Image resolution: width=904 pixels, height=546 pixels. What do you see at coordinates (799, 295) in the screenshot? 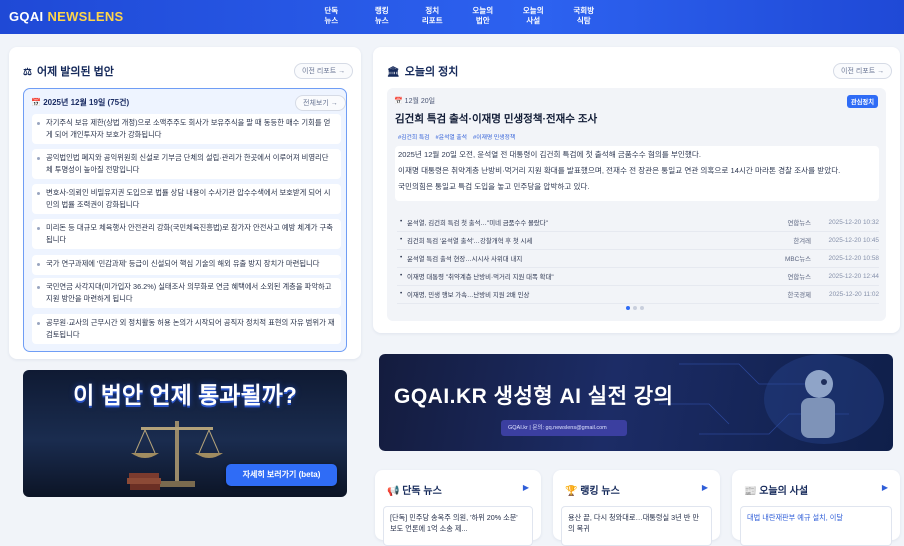
I see `news-source: 한국경제` at bounding box center [799, 295].